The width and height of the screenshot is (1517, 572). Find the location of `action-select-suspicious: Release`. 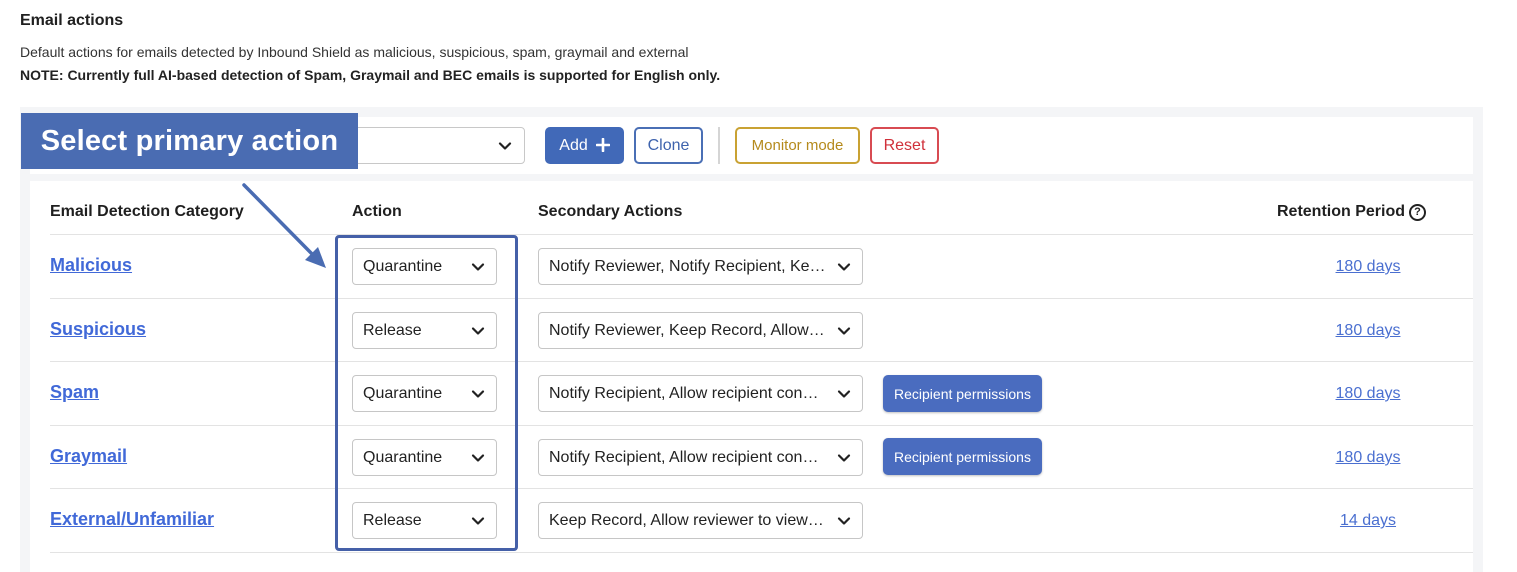

action-select-suspicious: Release is located at coordinates (424, 330).